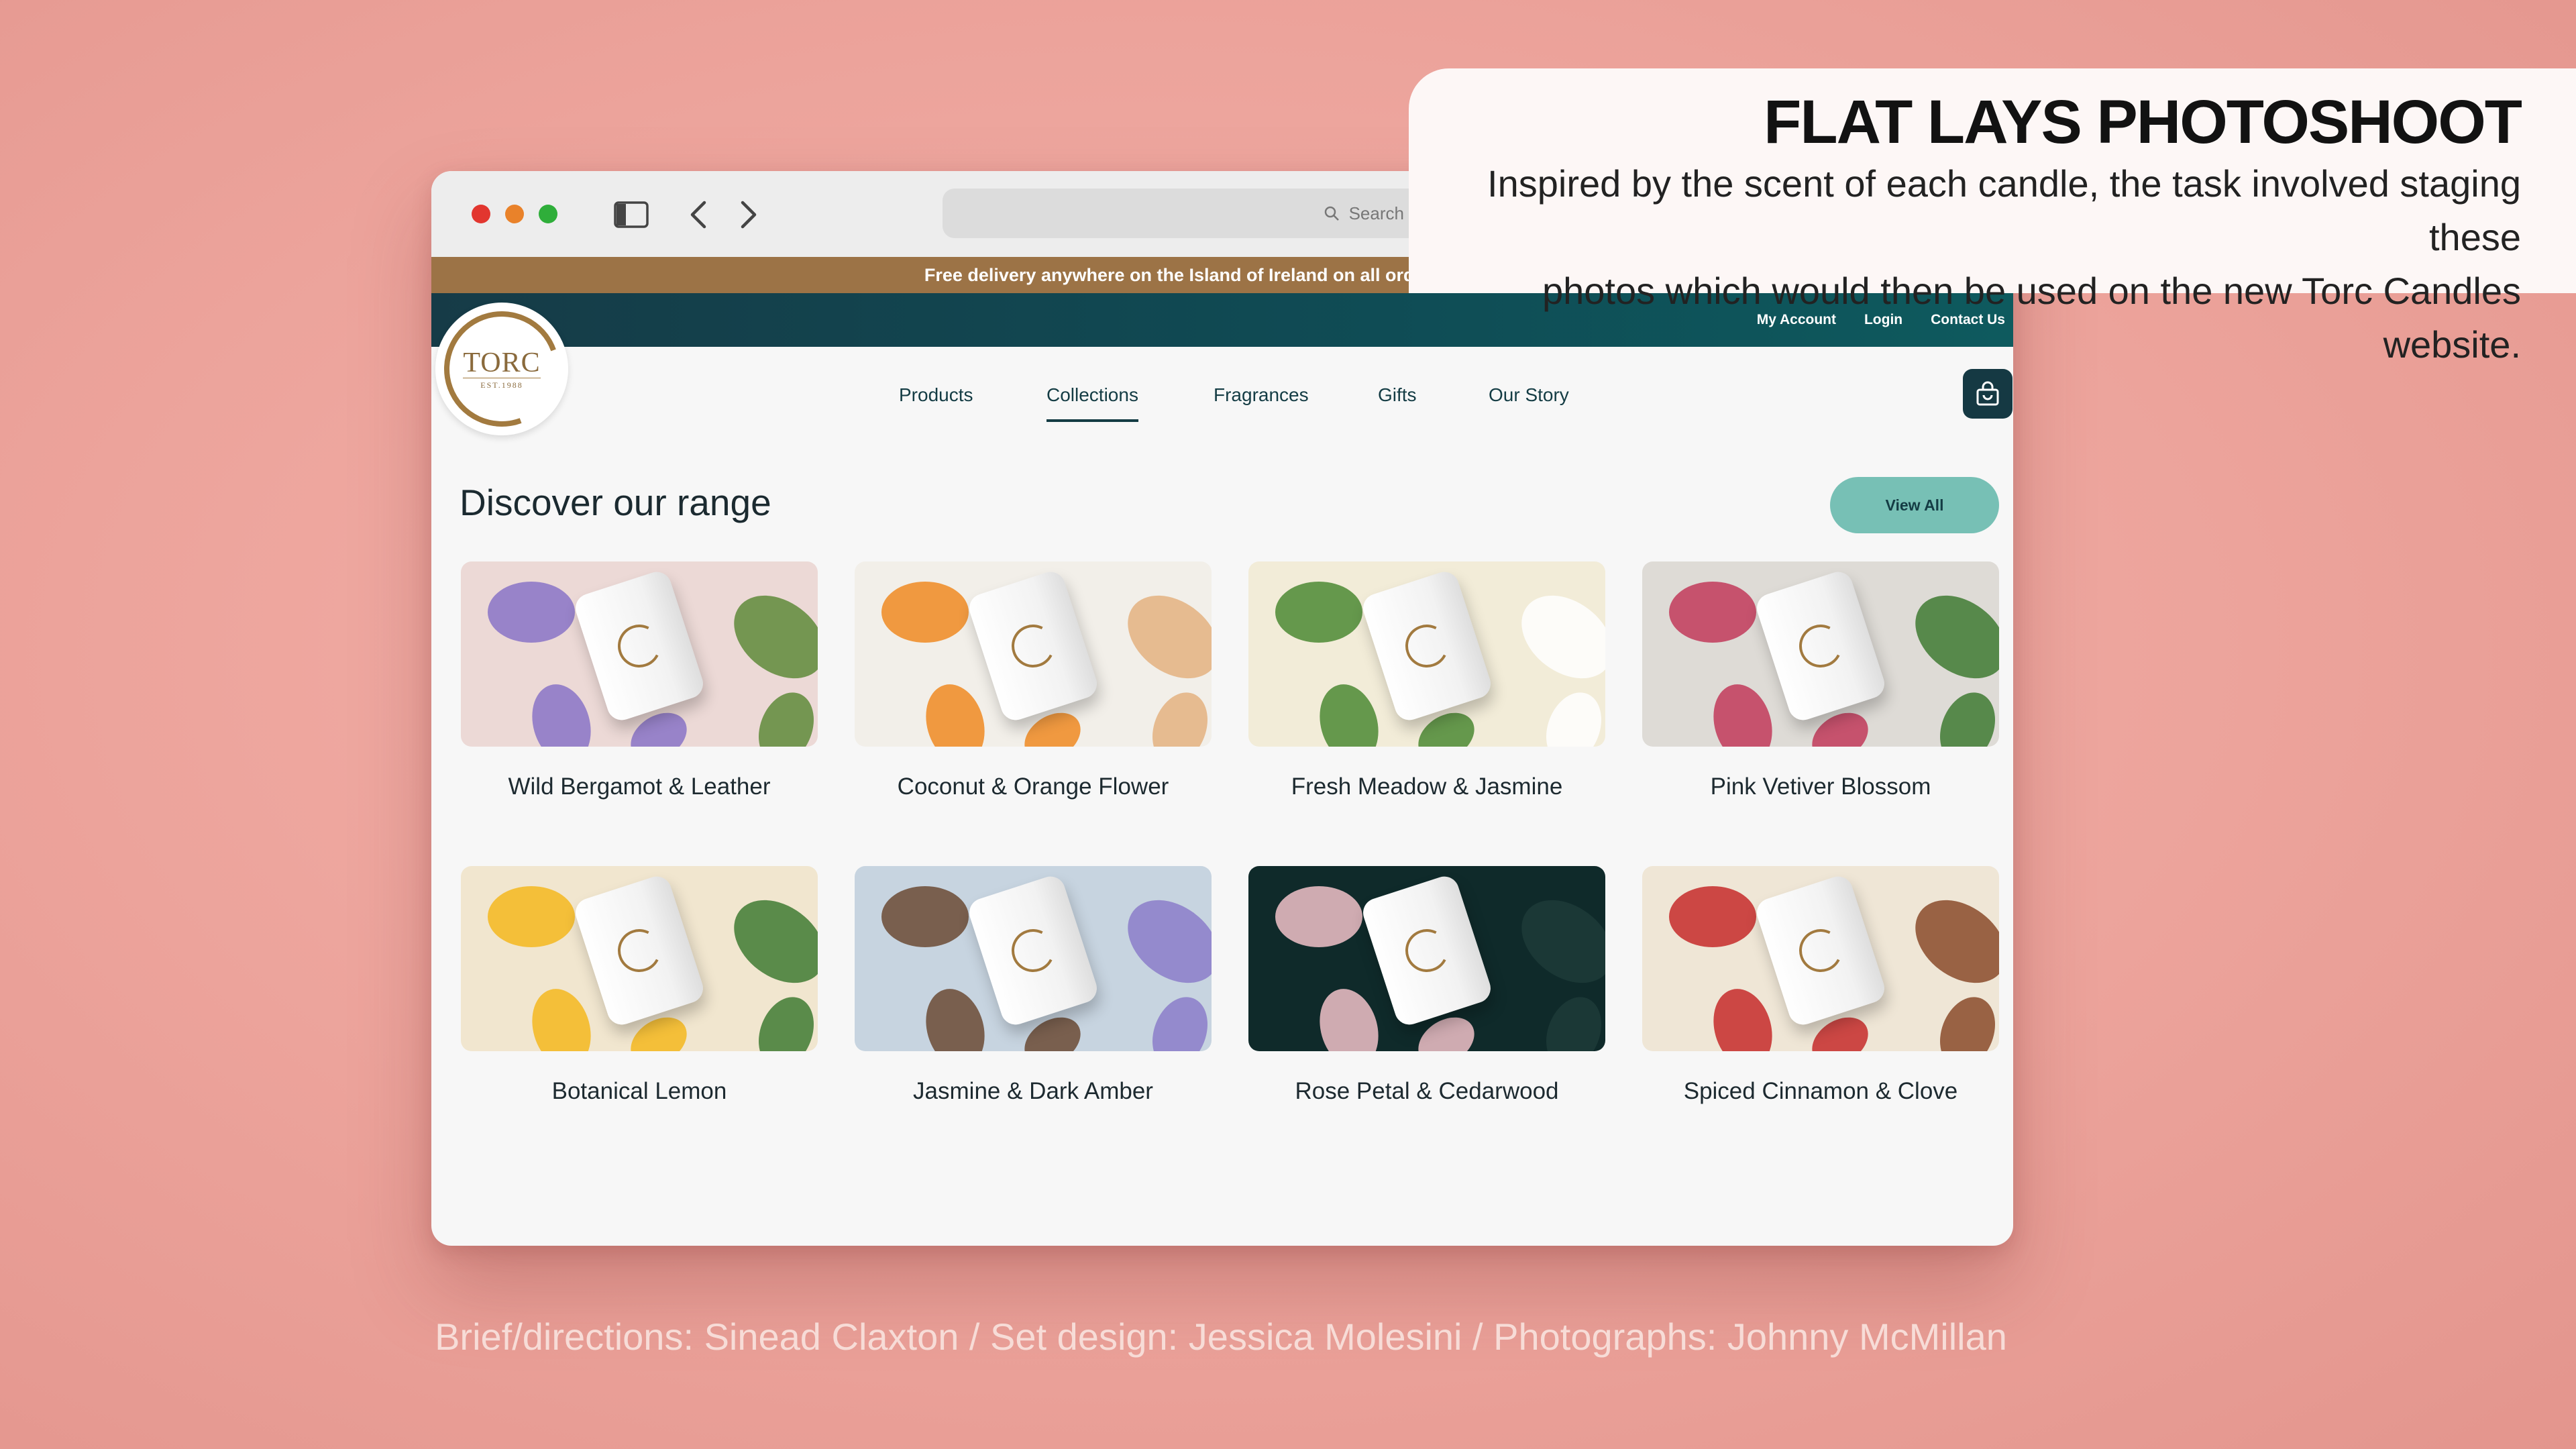 The width and height of the screenshot is (2576, 1449). I want to click on section-title: Discover our range, so click(615, 502).